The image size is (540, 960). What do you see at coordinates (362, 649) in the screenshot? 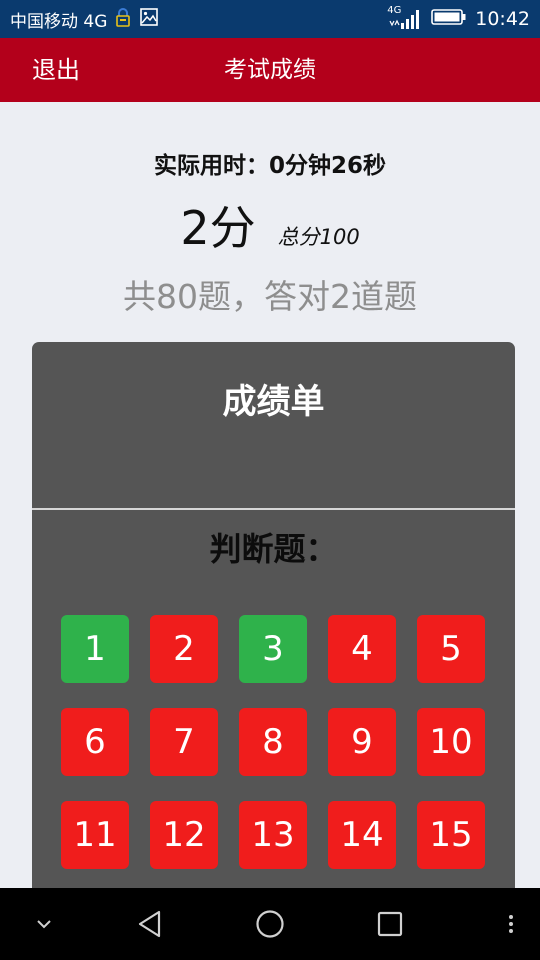
I see `question-wrong-button: 4` at bounding box center [362, 649].